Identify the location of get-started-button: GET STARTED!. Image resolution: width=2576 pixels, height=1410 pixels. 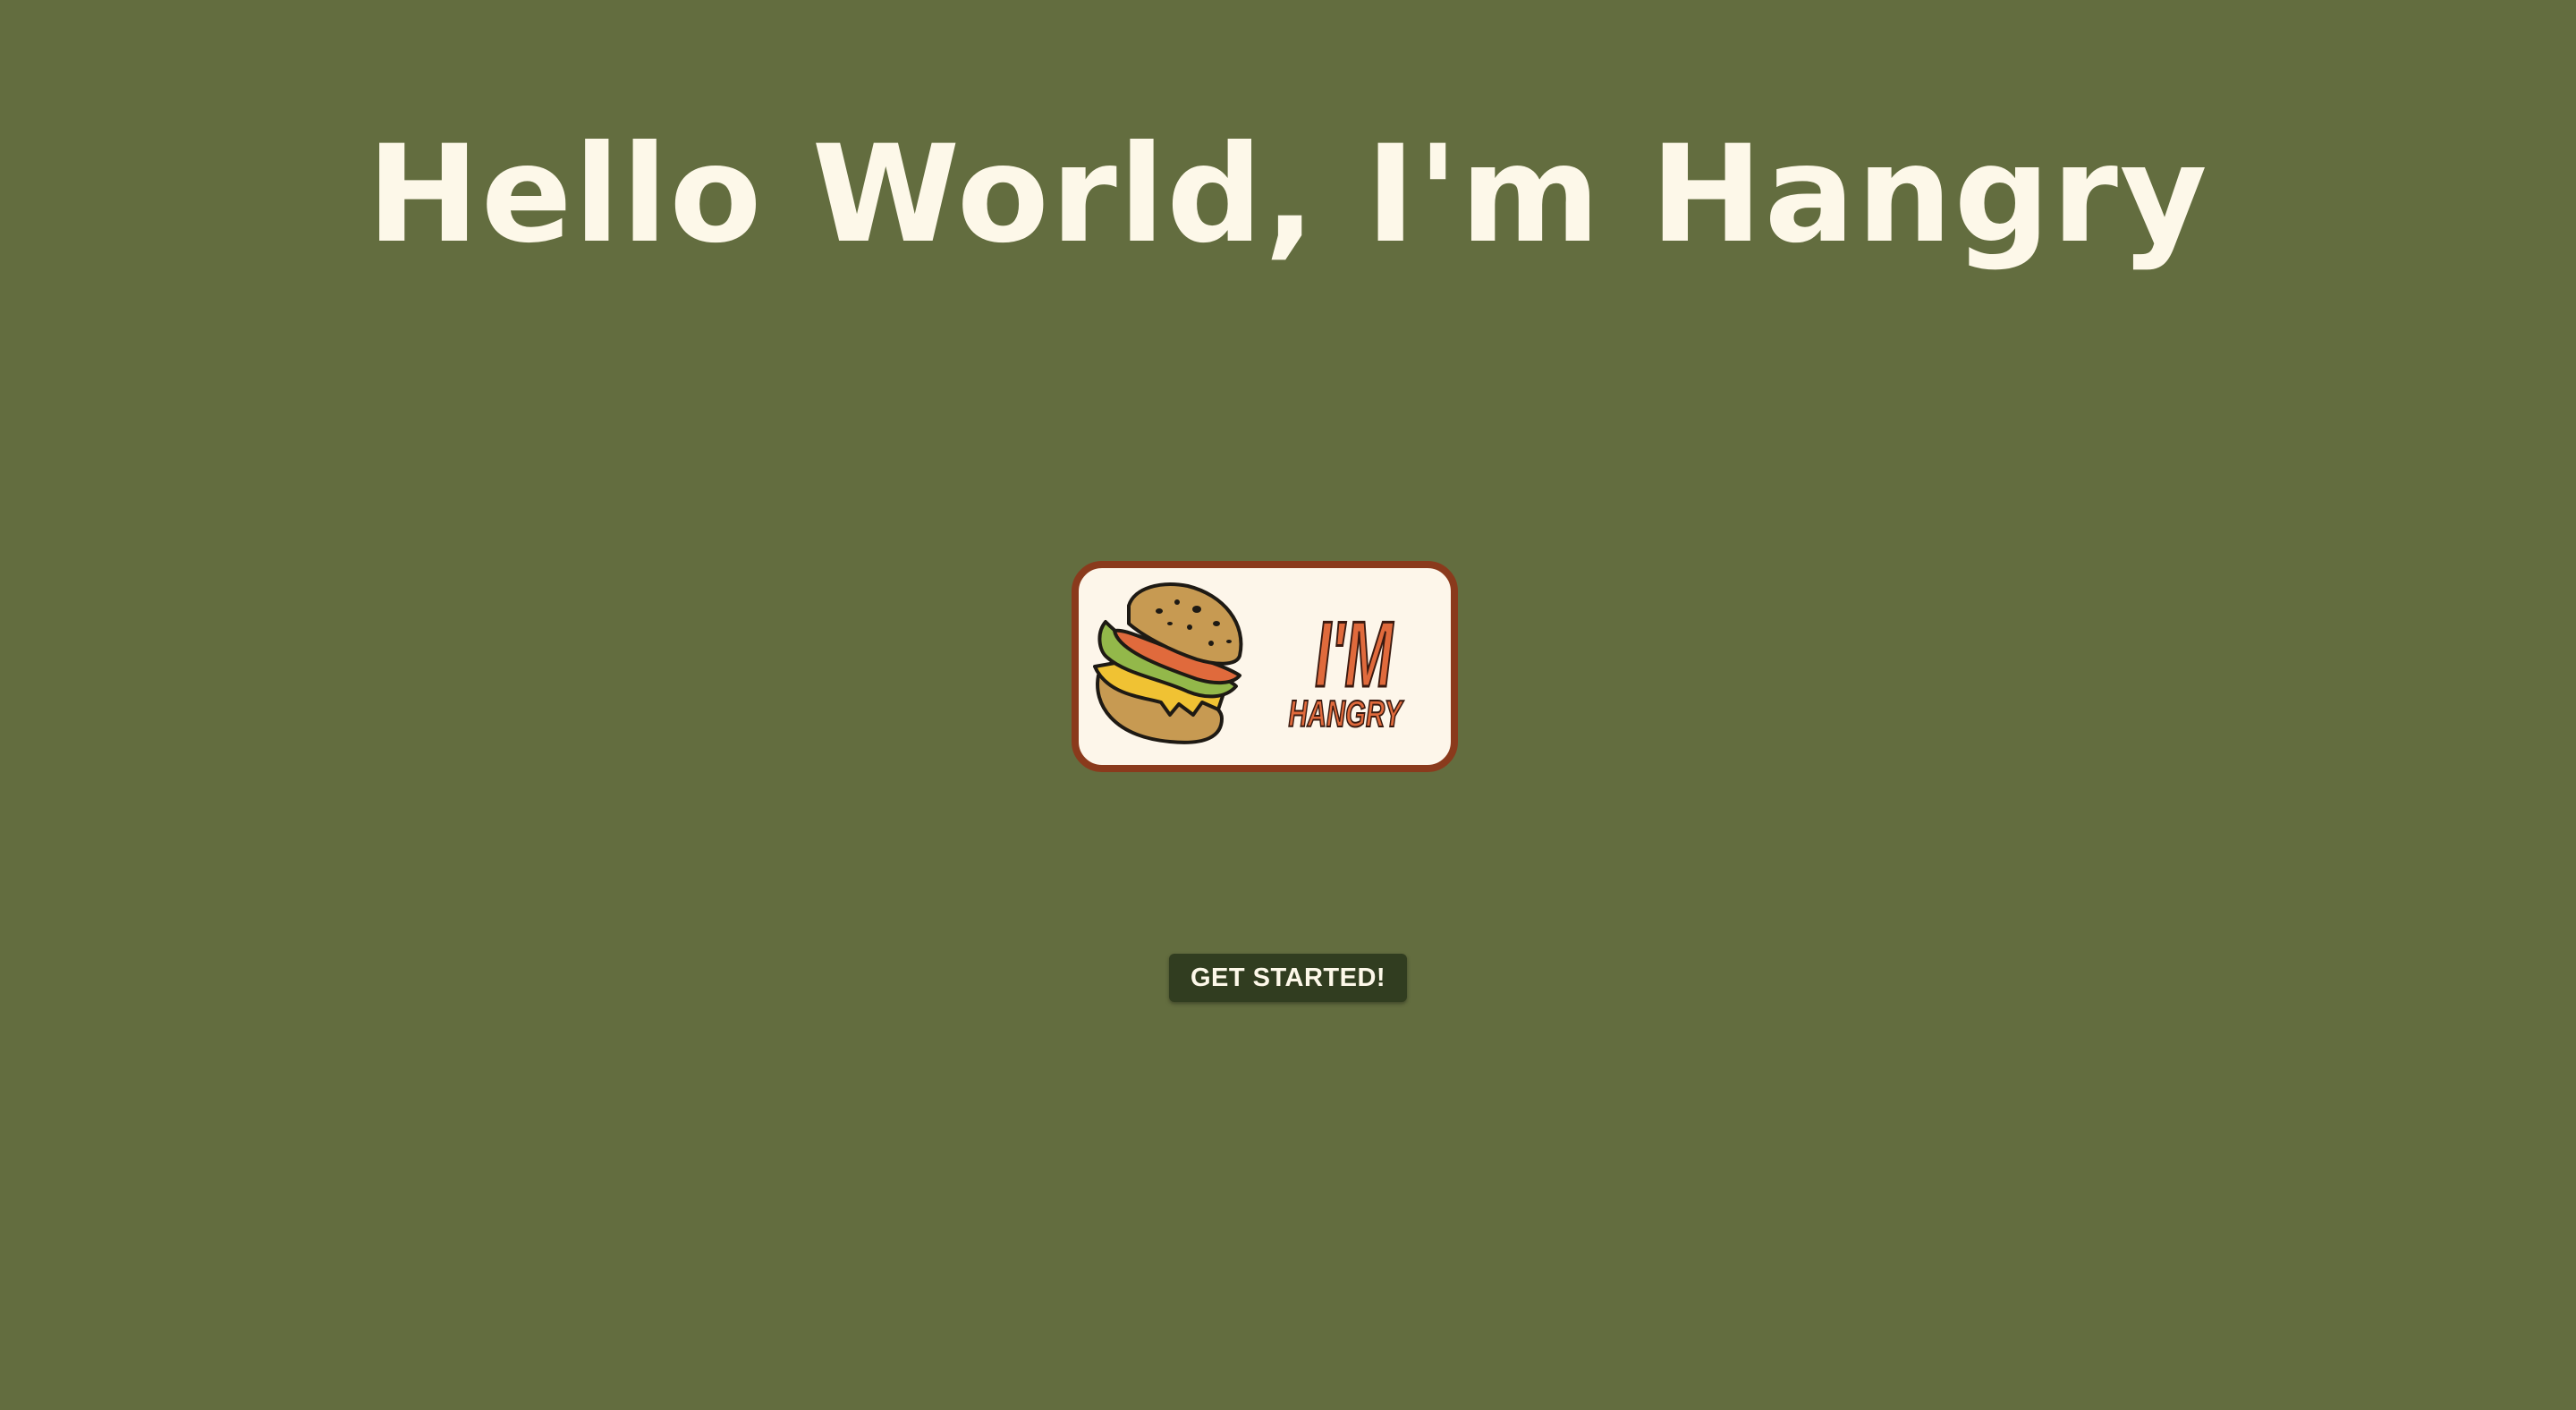
(1288, 978).